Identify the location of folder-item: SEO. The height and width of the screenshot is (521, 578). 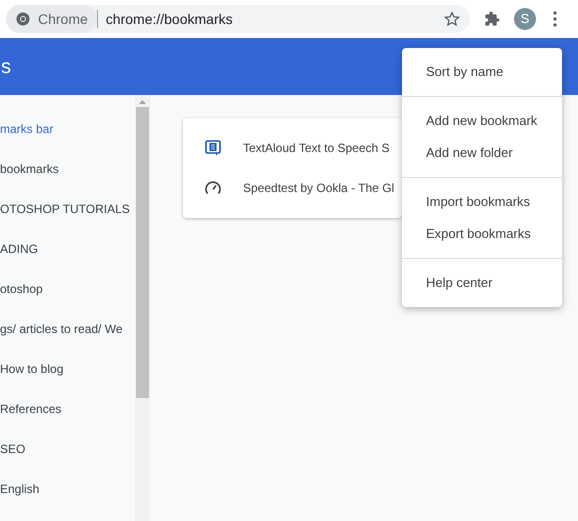
(13, 449).